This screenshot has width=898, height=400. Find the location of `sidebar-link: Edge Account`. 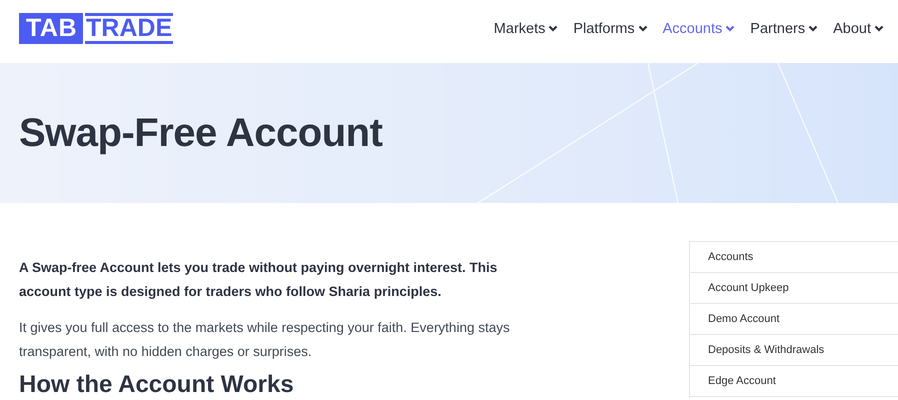

sidebar-link: Edge Account is located at coordinates (794, 381).